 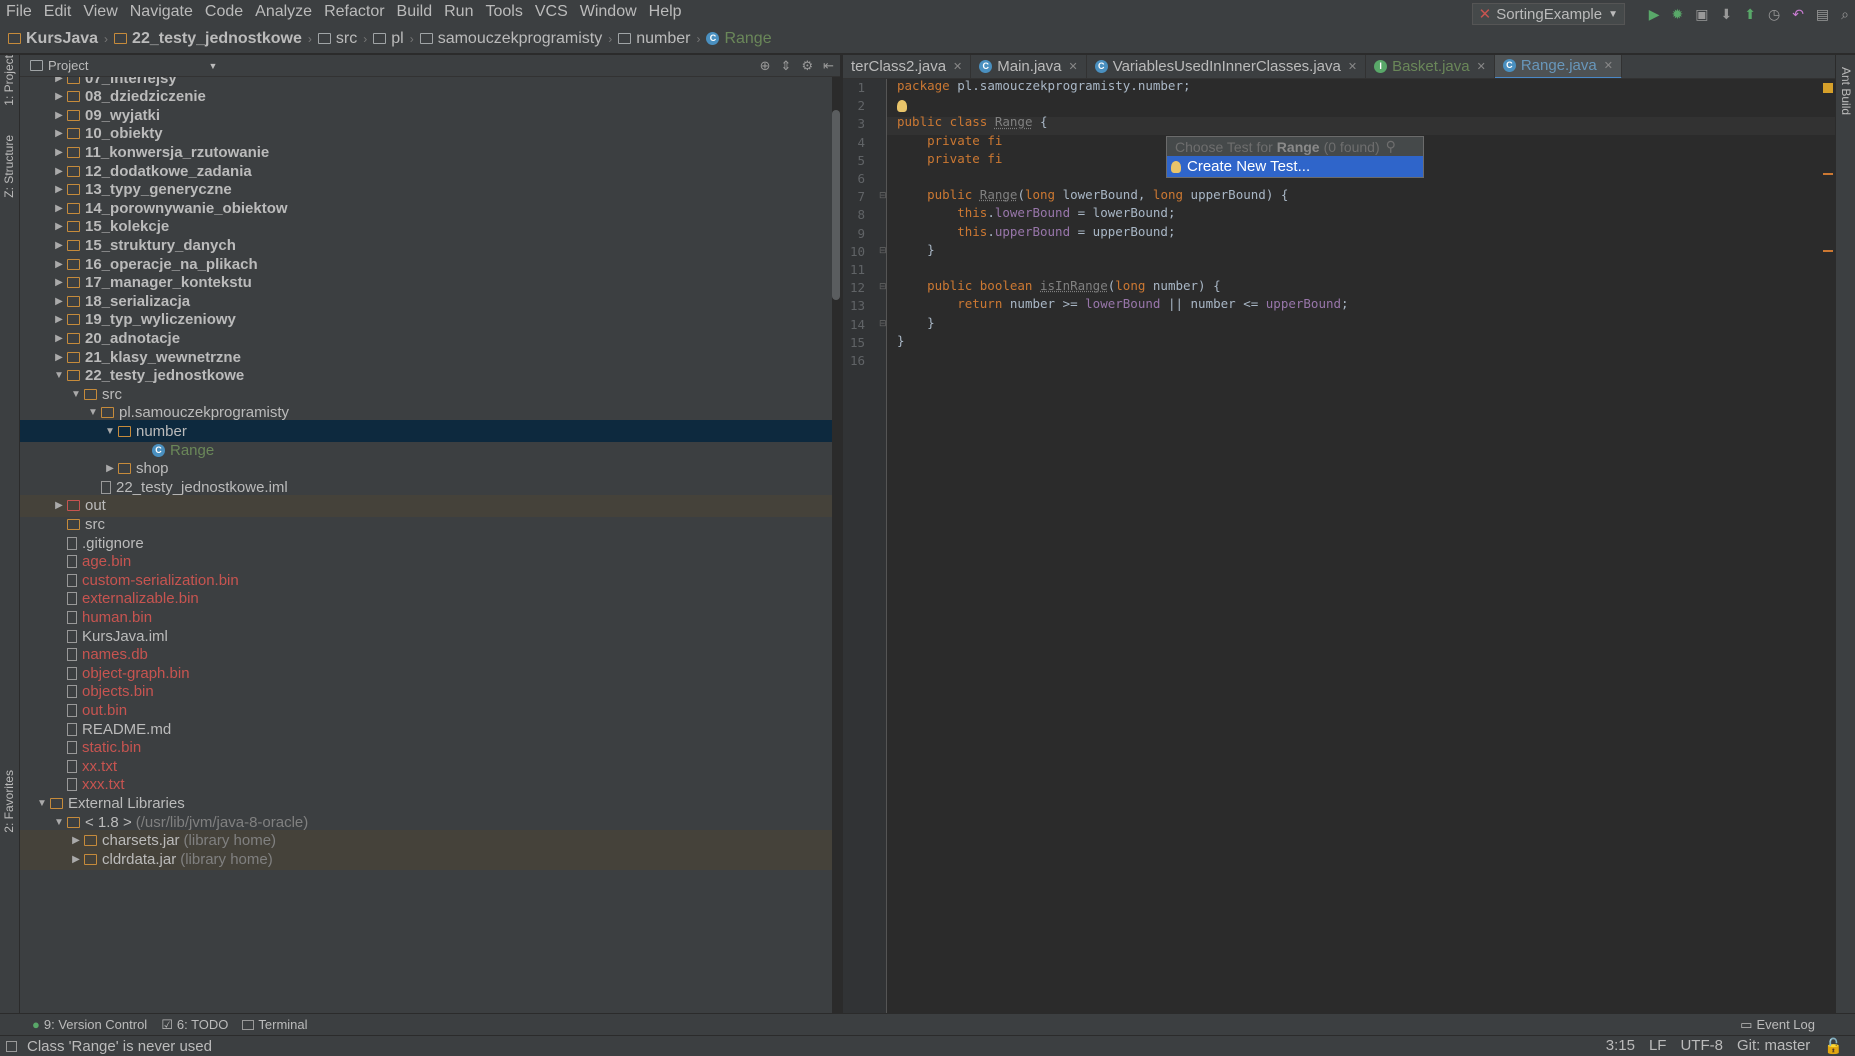 What do you see at coordinates (1558, 66) in the screenshot?
I see `editor-tab: C Range.java ✕` at bounding box center [1558, 66].